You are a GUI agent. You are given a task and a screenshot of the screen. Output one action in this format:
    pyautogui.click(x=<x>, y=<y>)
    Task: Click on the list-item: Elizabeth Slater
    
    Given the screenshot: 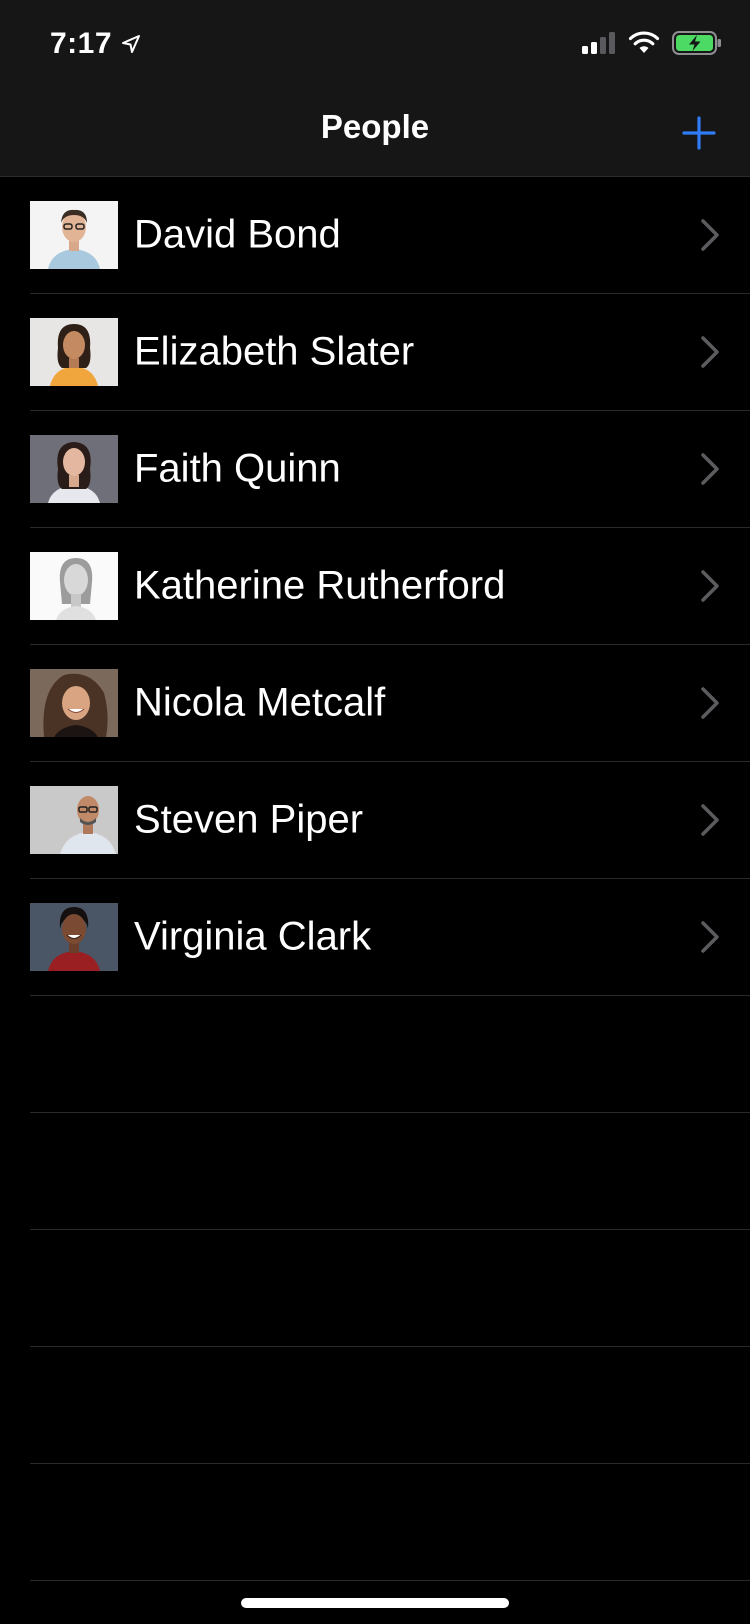 What is the action you would take?
    pyautogui.click(x=390, y=352)
    